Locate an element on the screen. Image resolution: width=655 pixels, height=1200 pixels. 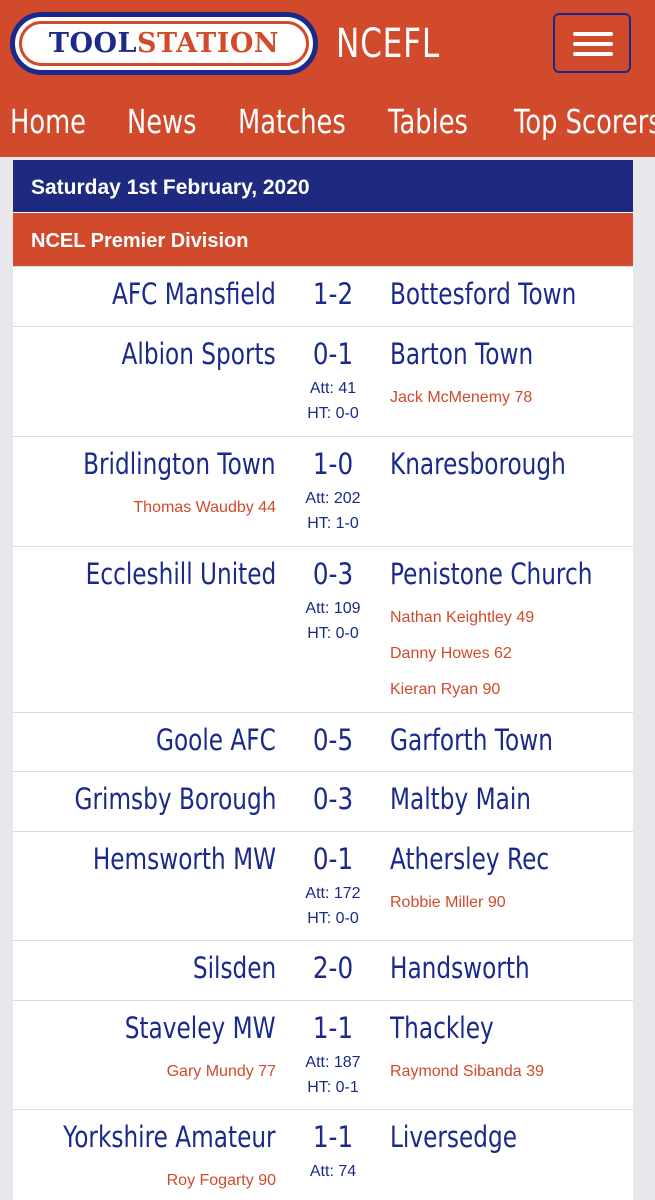
match-row: Grimsby Borough 0-3 Maltby Main is located at coordinates (323, 801).